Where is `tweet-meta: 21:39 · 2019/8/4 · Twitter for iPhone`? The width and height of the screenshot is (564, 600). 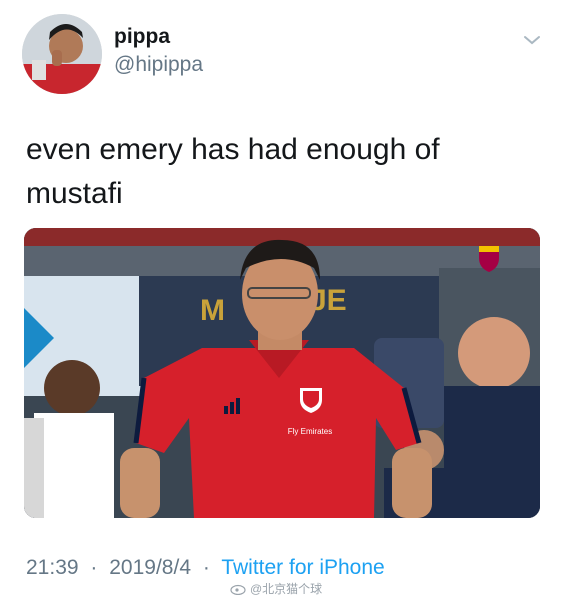 tweet-meta: 21:39 · 2019/8/4 · Twitter for iPhone is located at coordinates (205, 568).